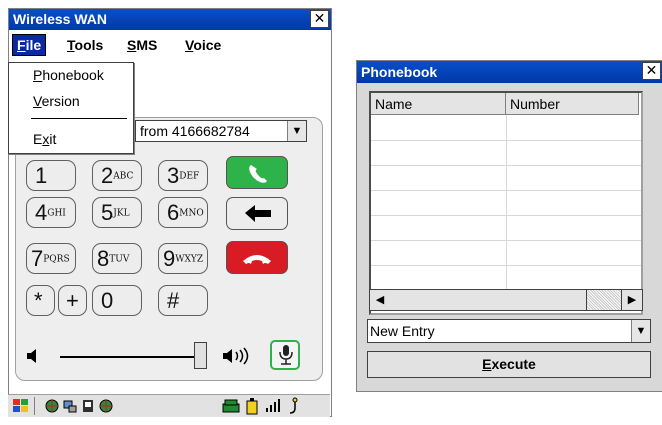 This screenshot has width=662, height=425. I want to click on column-header-number: Number, so click(572, 104).